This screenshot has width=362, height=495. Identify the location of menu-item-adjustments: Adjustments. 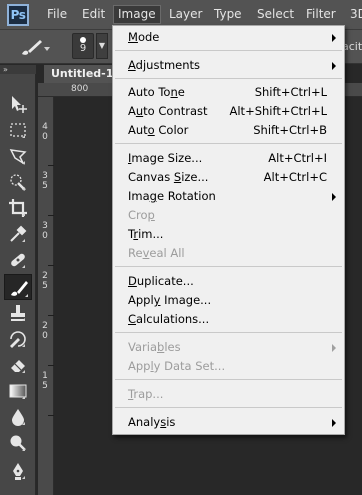
(228, 65).